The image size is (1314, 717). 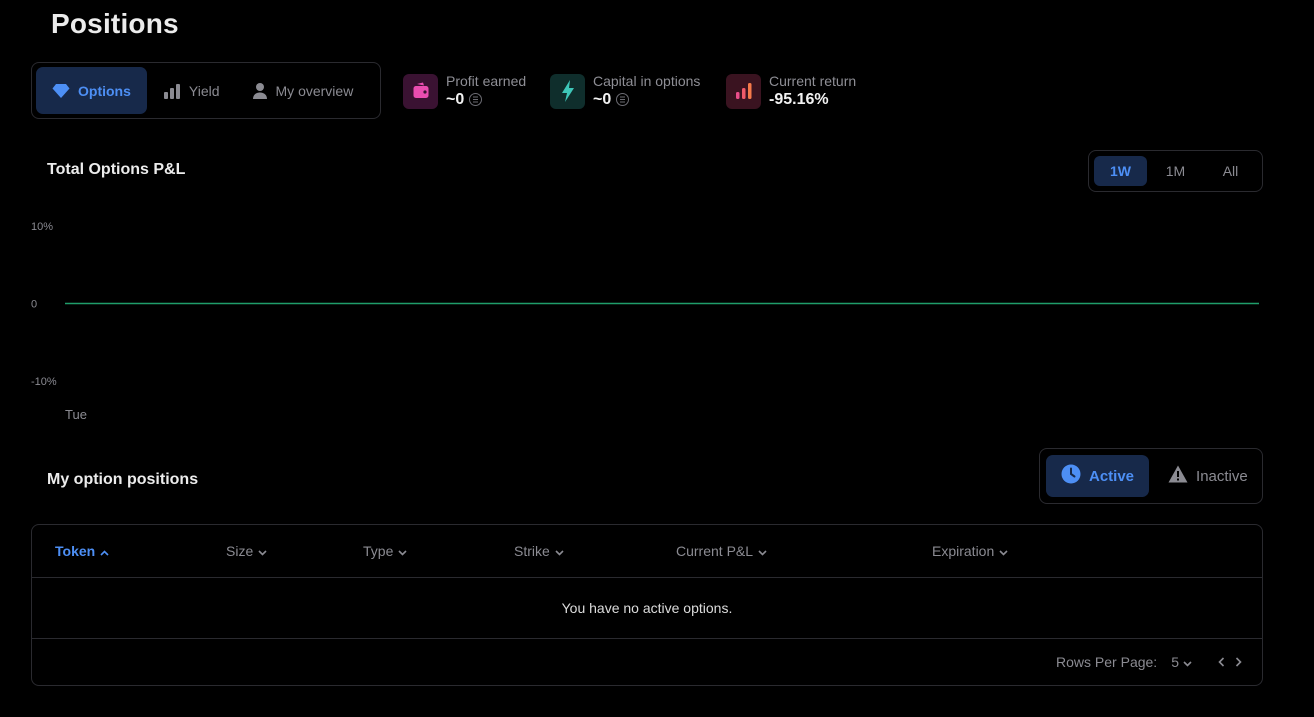 I want to click on tab-inactive: Inactive, so click(x=1208, y=476).